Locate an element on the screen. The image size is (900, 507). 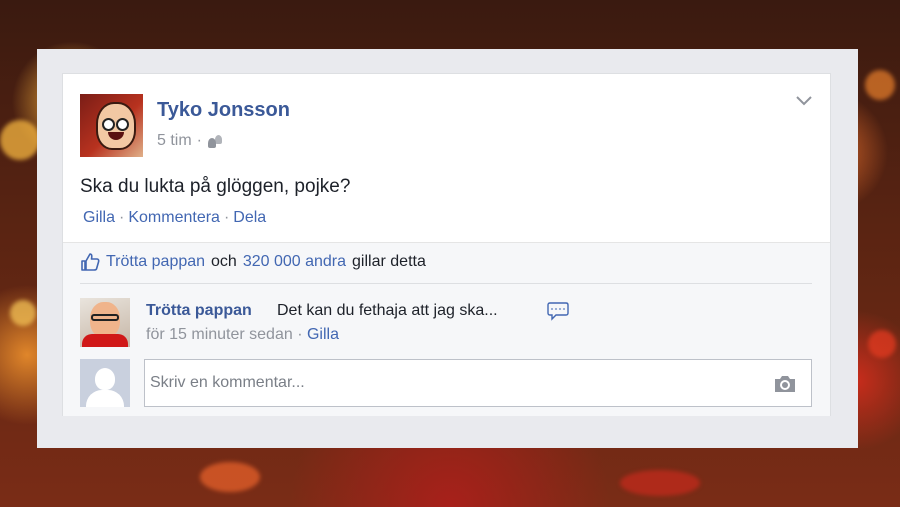
thumbs-up-icon is located at coordinates (90, 262).